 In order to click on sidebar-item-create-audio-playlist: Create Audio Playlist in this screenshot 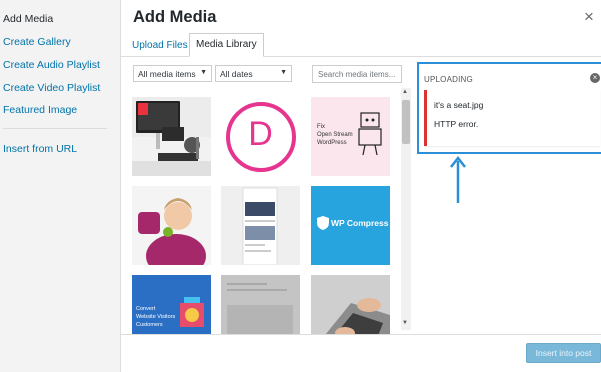, I will do `click(51, 65)`.